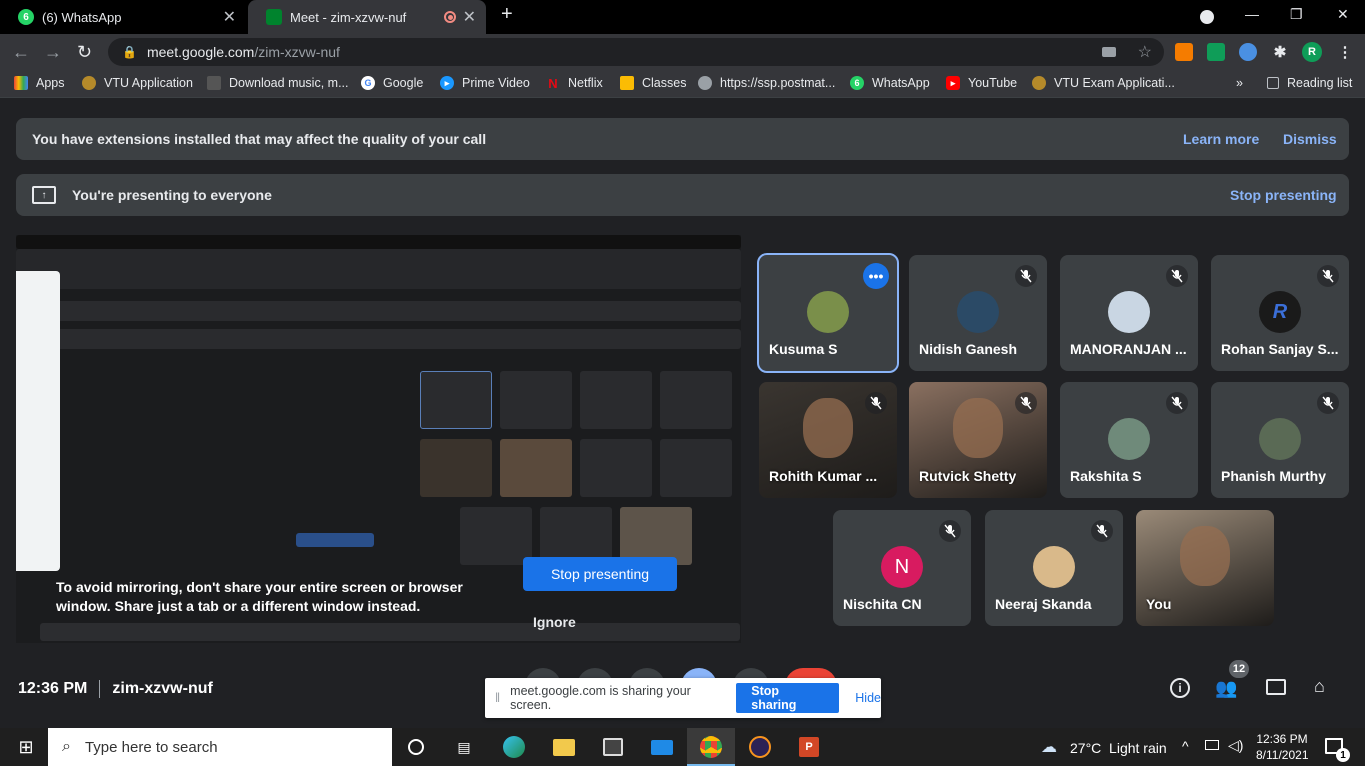  I want to click on bookmark-whatsapp: 6 WhatsApp, so click(890, 83).